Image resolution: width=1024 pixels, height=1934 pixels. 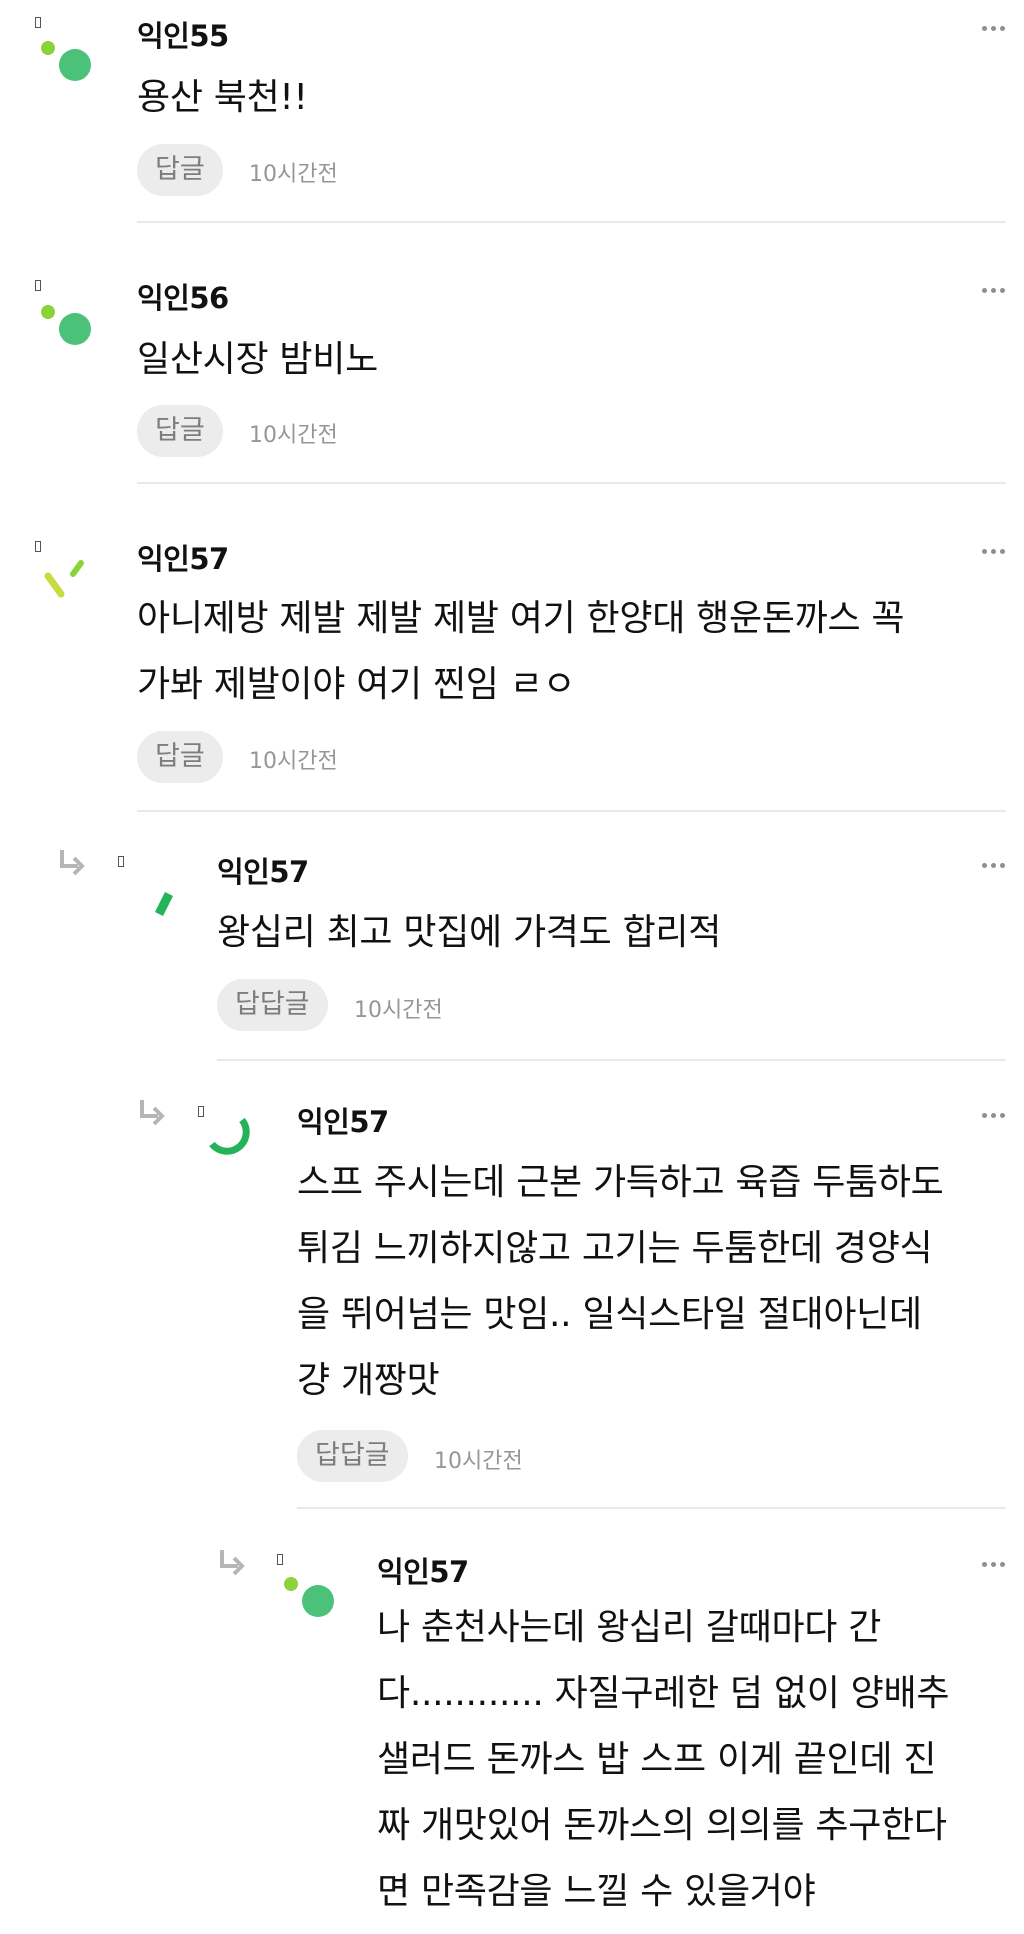 What do you see at coordinates (517, 375) in the screenshot?
I see `comment: 익인56 일산시장 밤비노 답글 10시간전` at bounding box center [517, 375].